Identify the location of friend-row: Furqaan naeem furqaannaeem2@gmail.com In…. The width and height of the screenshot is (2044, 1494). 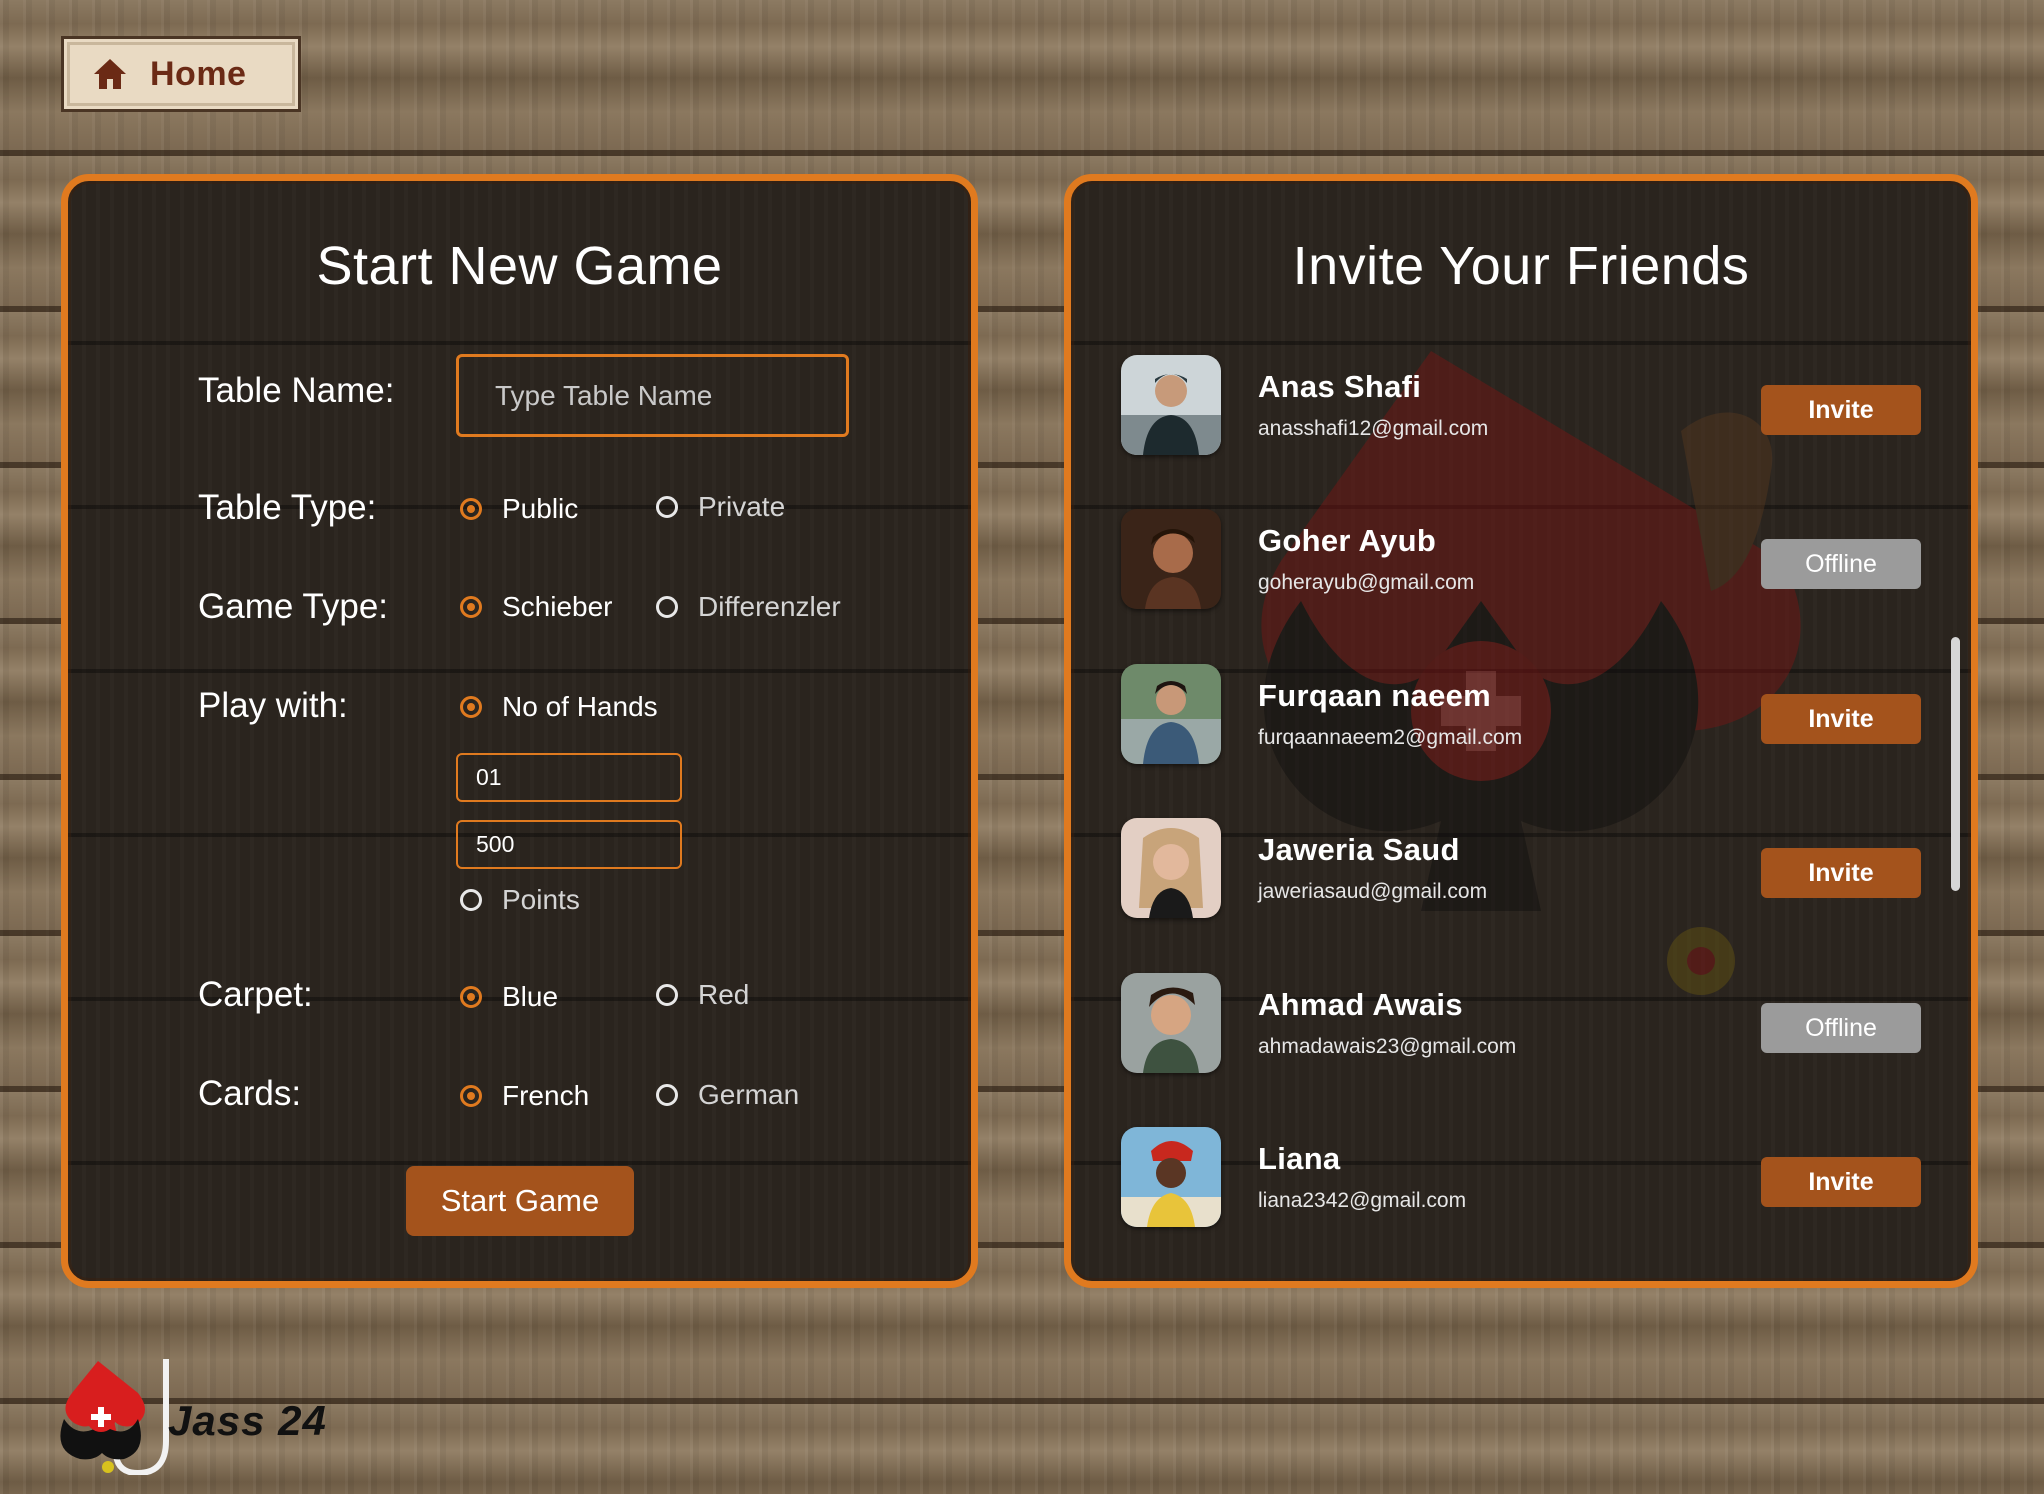
(1531, 716).